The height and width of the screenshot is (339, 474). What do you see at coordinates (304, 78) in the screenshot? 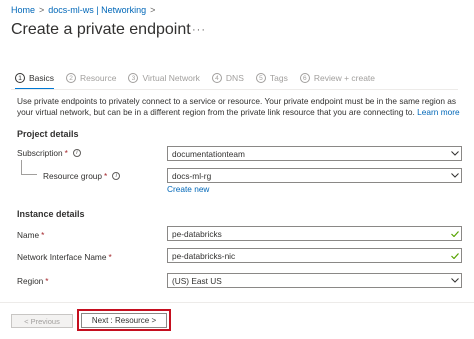
I see `step-number-icon: 6` at bounding box center [304, 78].